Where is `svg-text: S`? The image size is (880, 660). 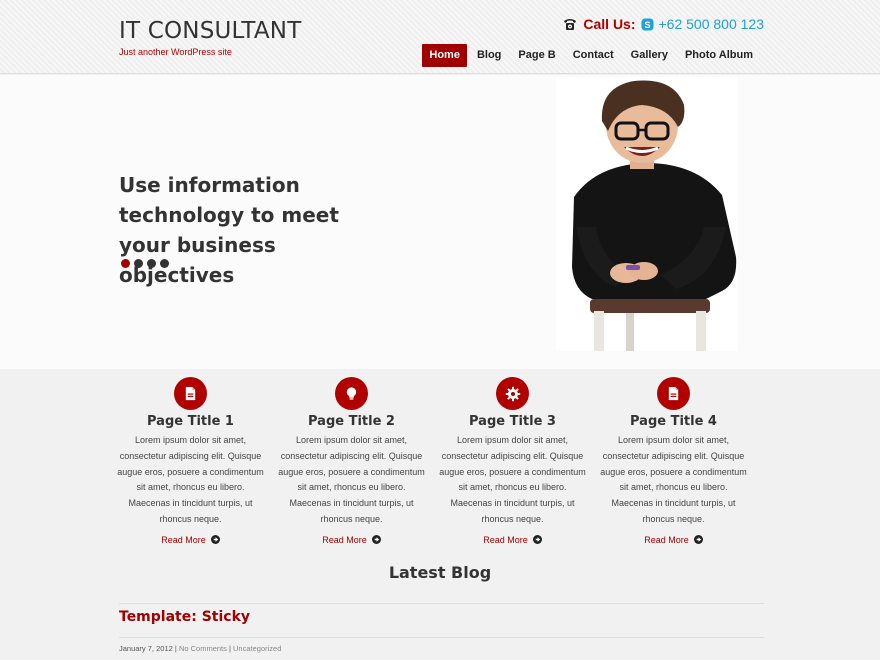
svg-text: S is located at coordinates (647, 24).